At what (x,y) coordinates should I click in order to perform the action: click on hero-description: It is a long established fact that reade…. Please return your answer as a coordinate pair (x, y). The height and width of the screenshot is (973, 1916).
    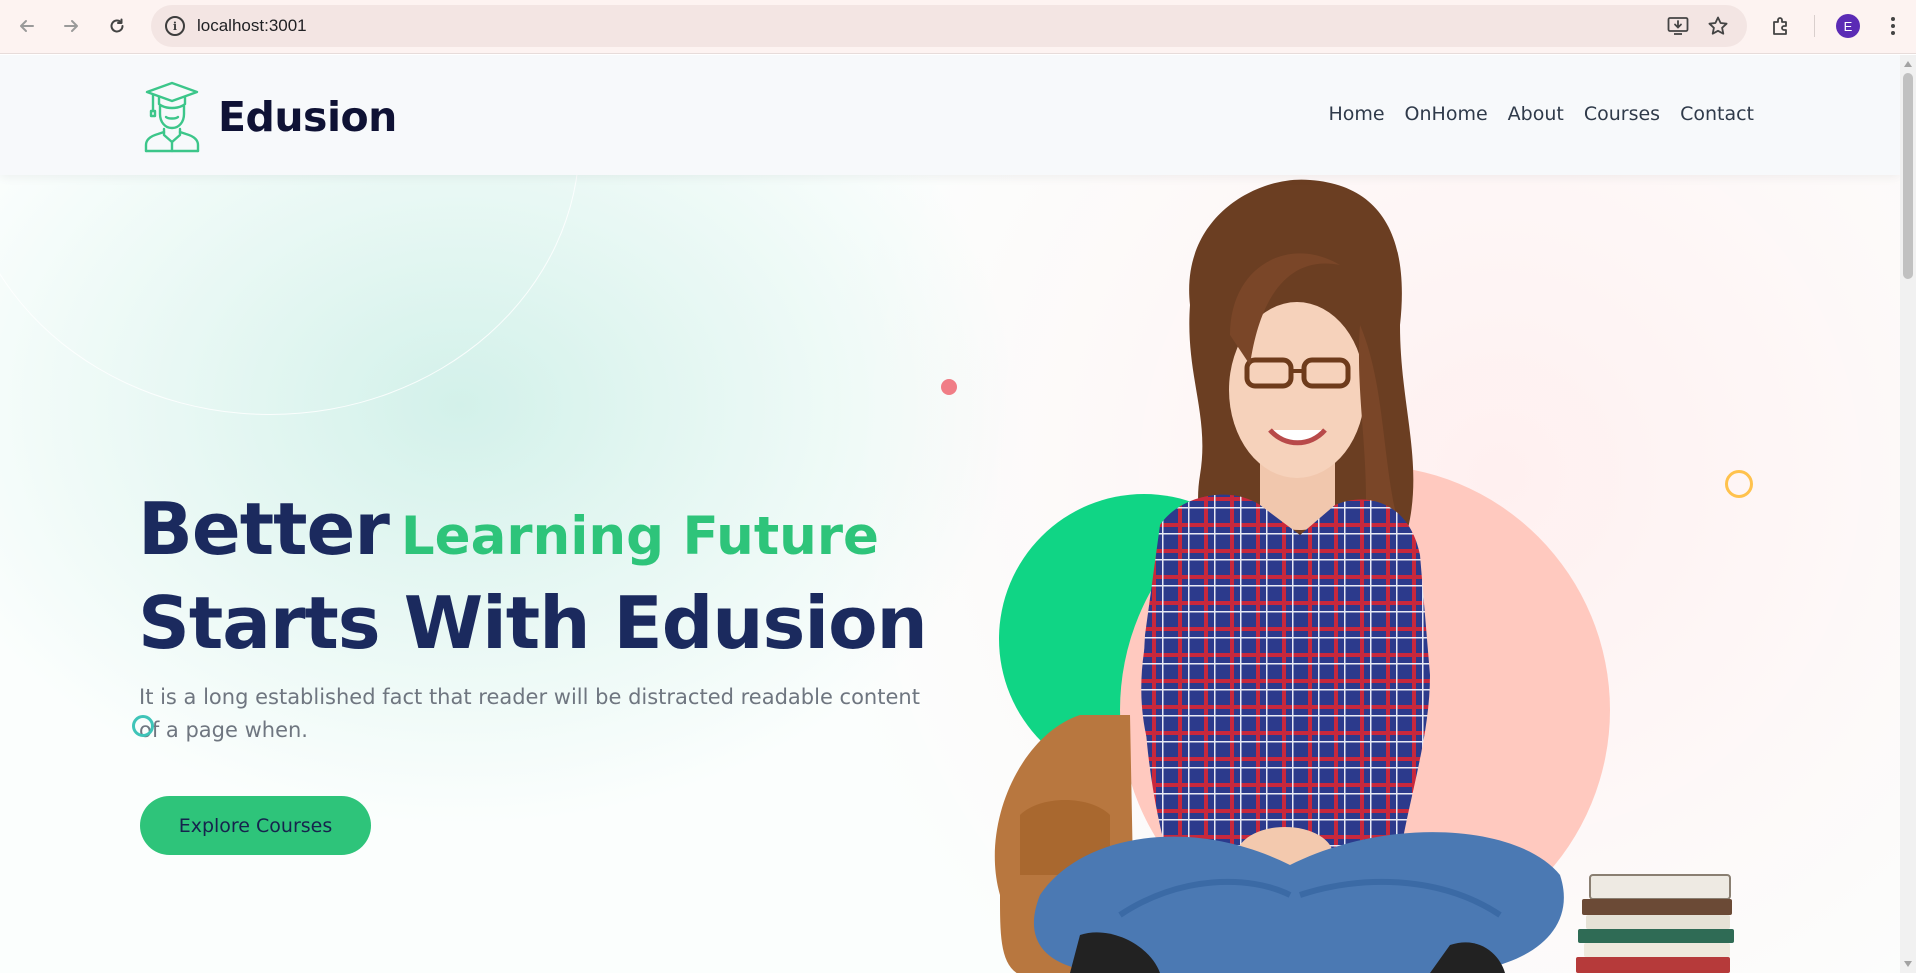
    Looking at the image, I should click on (529, 713).